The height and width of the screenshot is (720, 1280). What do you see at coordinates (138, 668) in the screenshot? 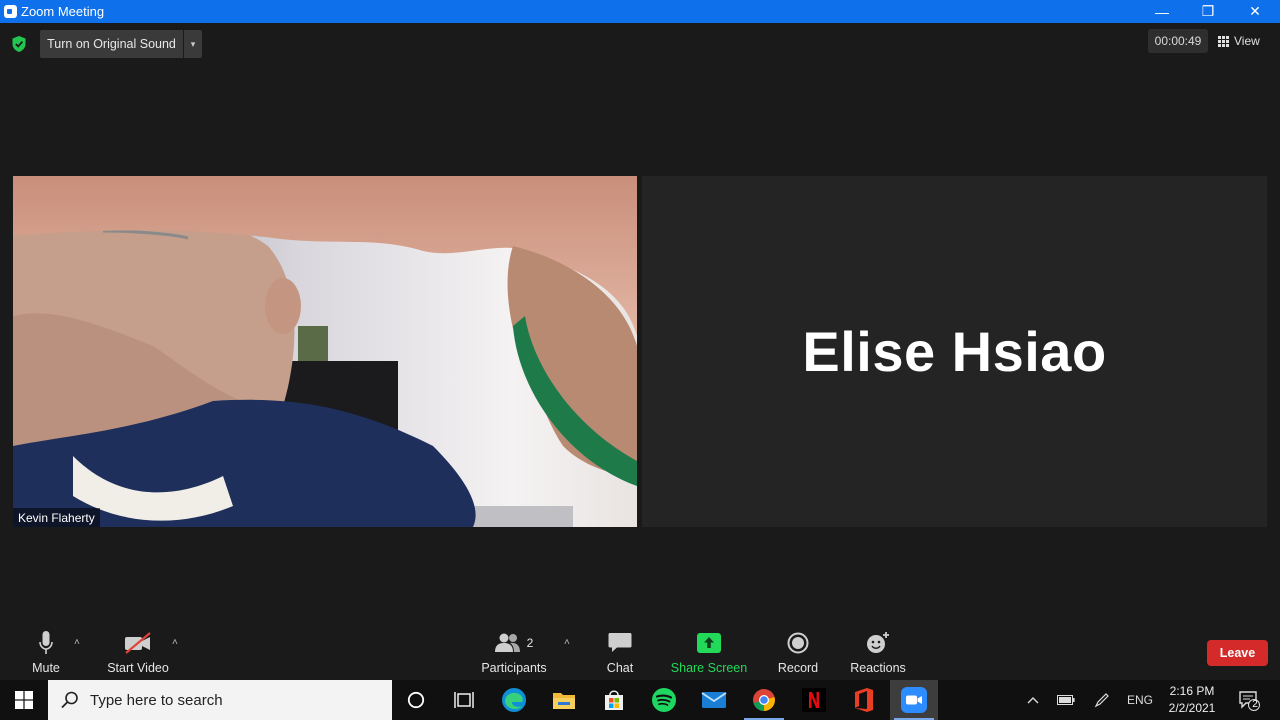
I see `start-video-label: Start Video` at bounding box center [138, 668].